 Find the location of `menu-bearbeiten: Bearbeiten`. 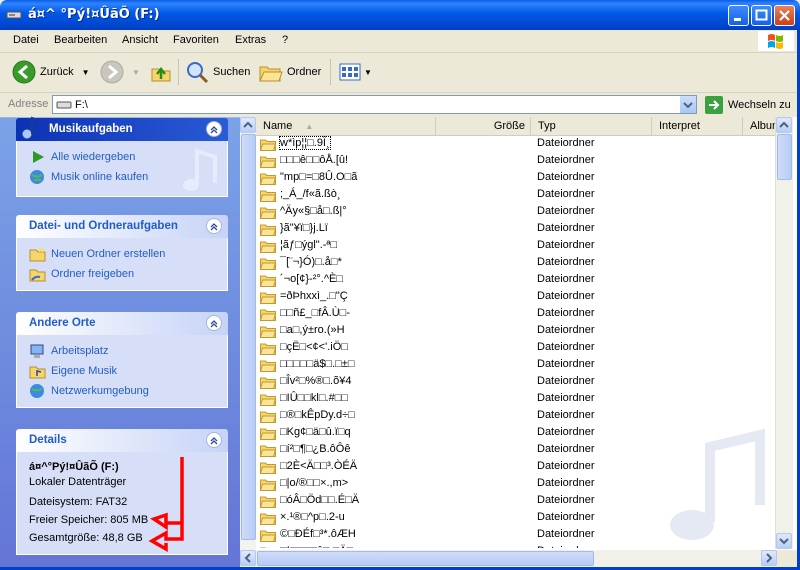

menu-bearbeiten: Bearbeiten is located at coordinates (80, 40).